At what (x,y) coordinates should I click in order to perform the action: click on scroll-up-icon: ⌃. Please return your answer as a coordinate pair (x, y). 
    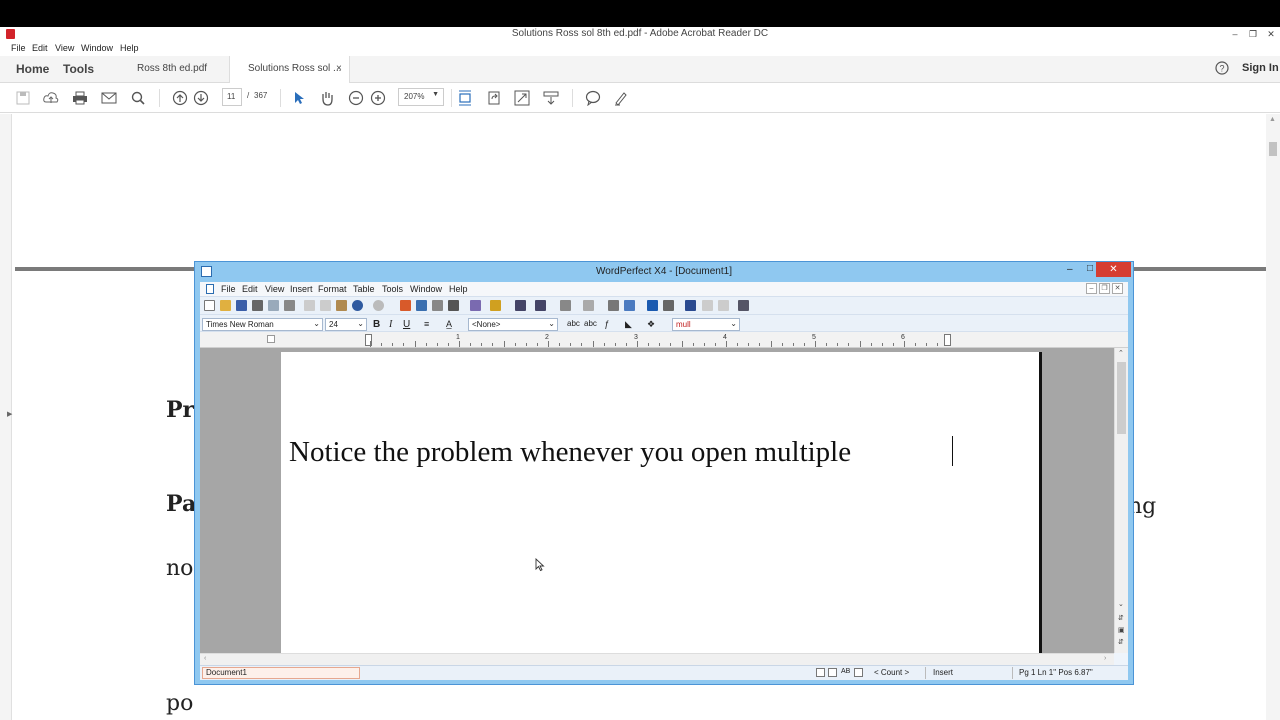
    Looking at the image, I should click on (1121, 353).